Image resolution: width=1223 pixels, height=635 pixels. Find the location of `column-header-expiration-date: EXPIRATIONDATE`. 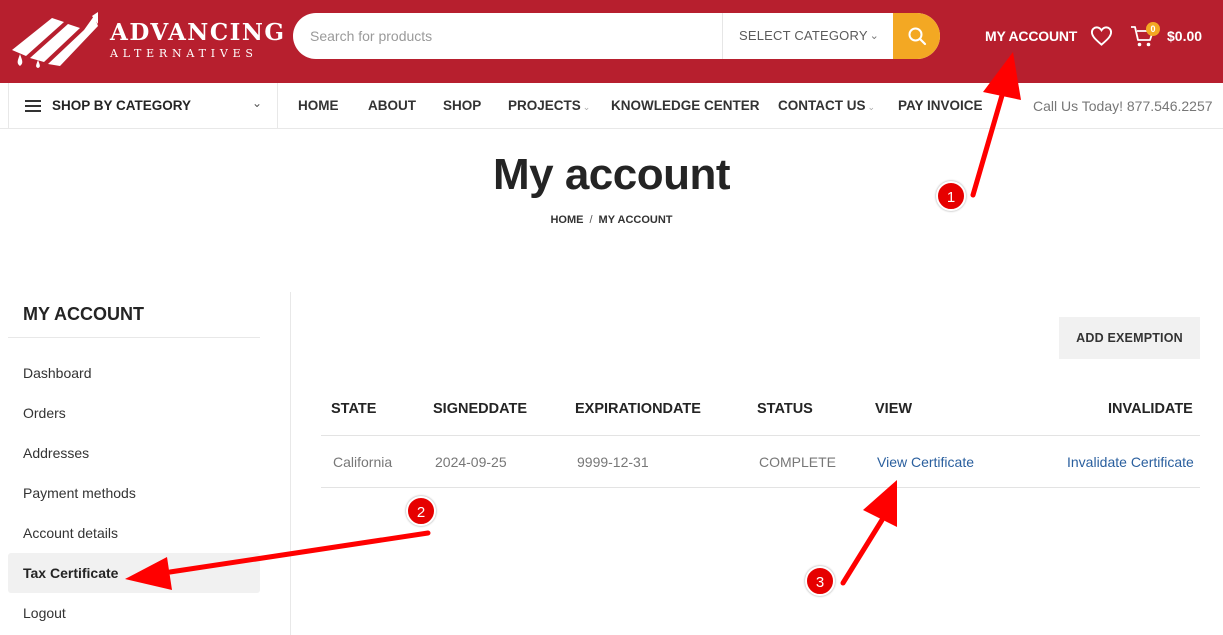

column-header-expiration-date: EXPIRATIONDATE is located at coordinates (638, 409).